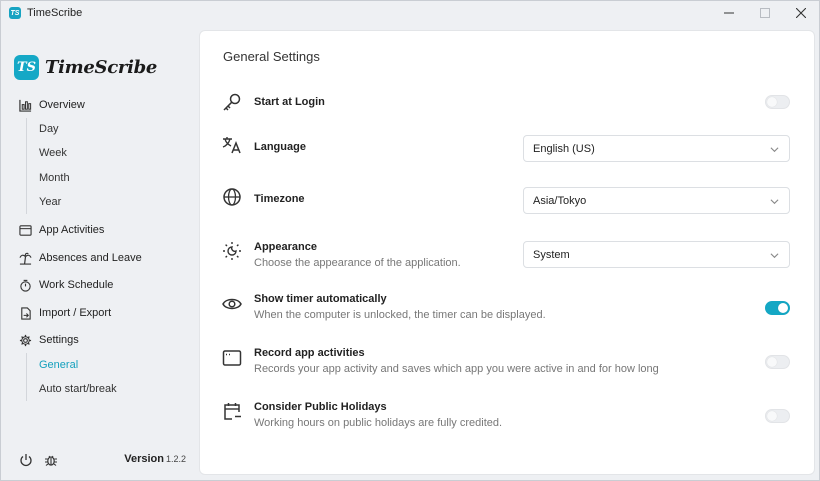 Image resolution: width=820 pixels, height=481 pixels. What do you see at coordinates (285, 247) in the screenshot?
I see `setting-label: Appearance` at bounding box center [285, 247].